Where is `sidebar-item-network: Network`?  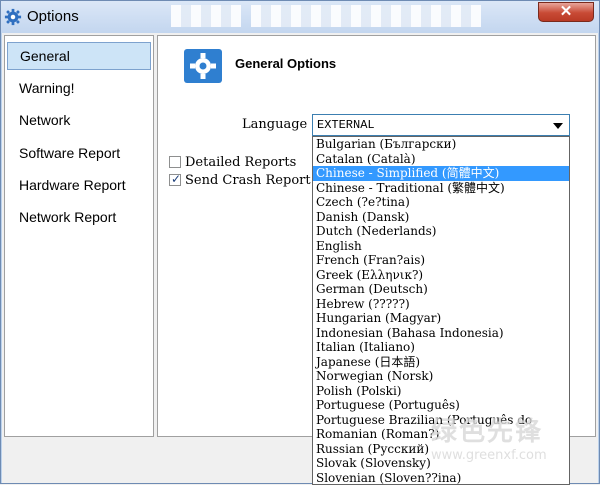
sidebar-item-network: Network is located at coordinates (79, 120).